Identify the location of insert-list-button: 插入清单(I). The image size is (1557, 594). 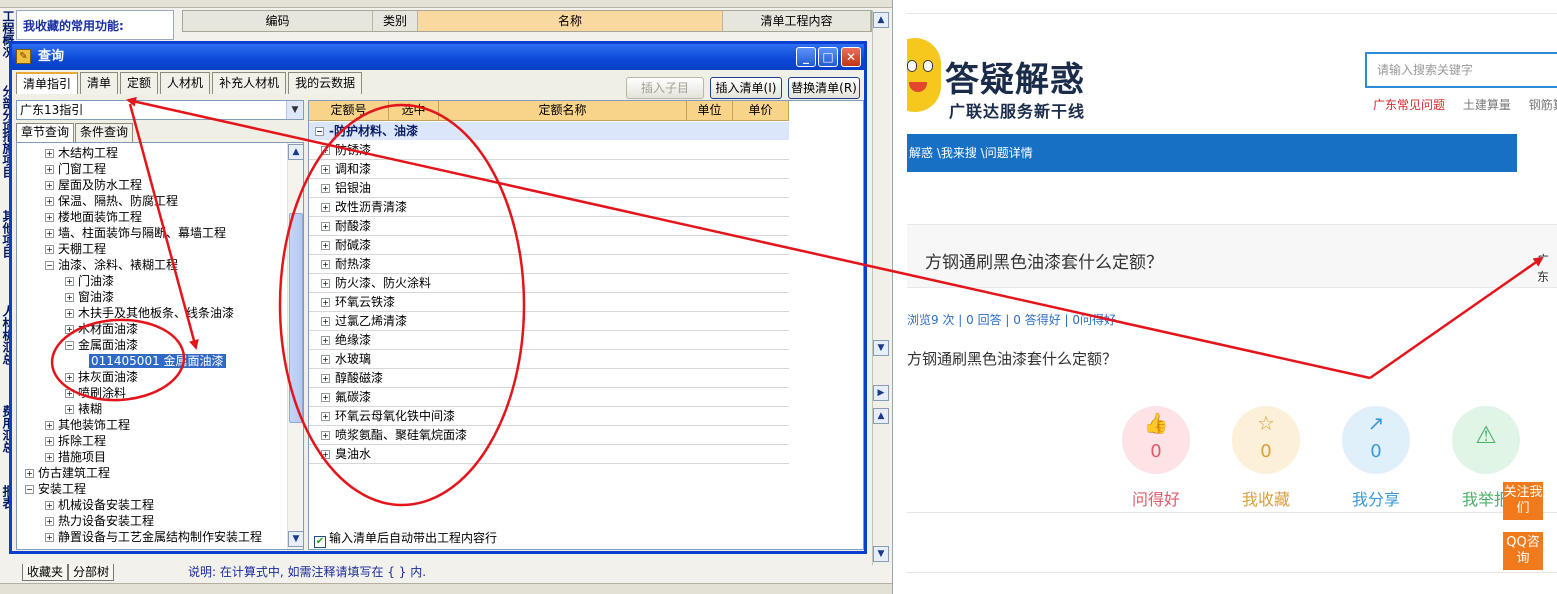
(746, 88).